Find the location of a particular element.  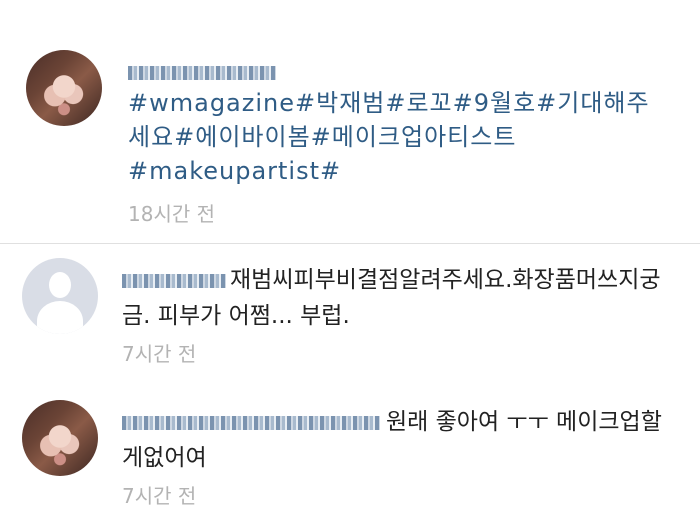

post-timestamp: 18시간 전 is located at coordinates (172, 214).